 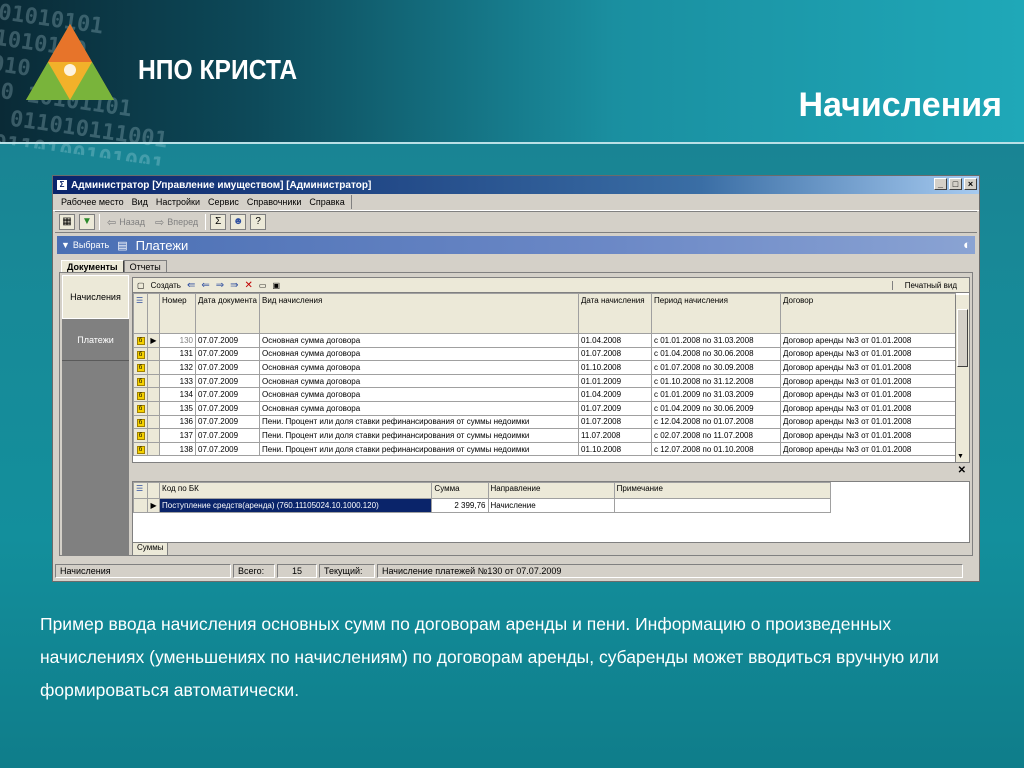 I want to click on table-cell: с 02.07.2008 по 11.07.2008, so click(x=716, y=435).